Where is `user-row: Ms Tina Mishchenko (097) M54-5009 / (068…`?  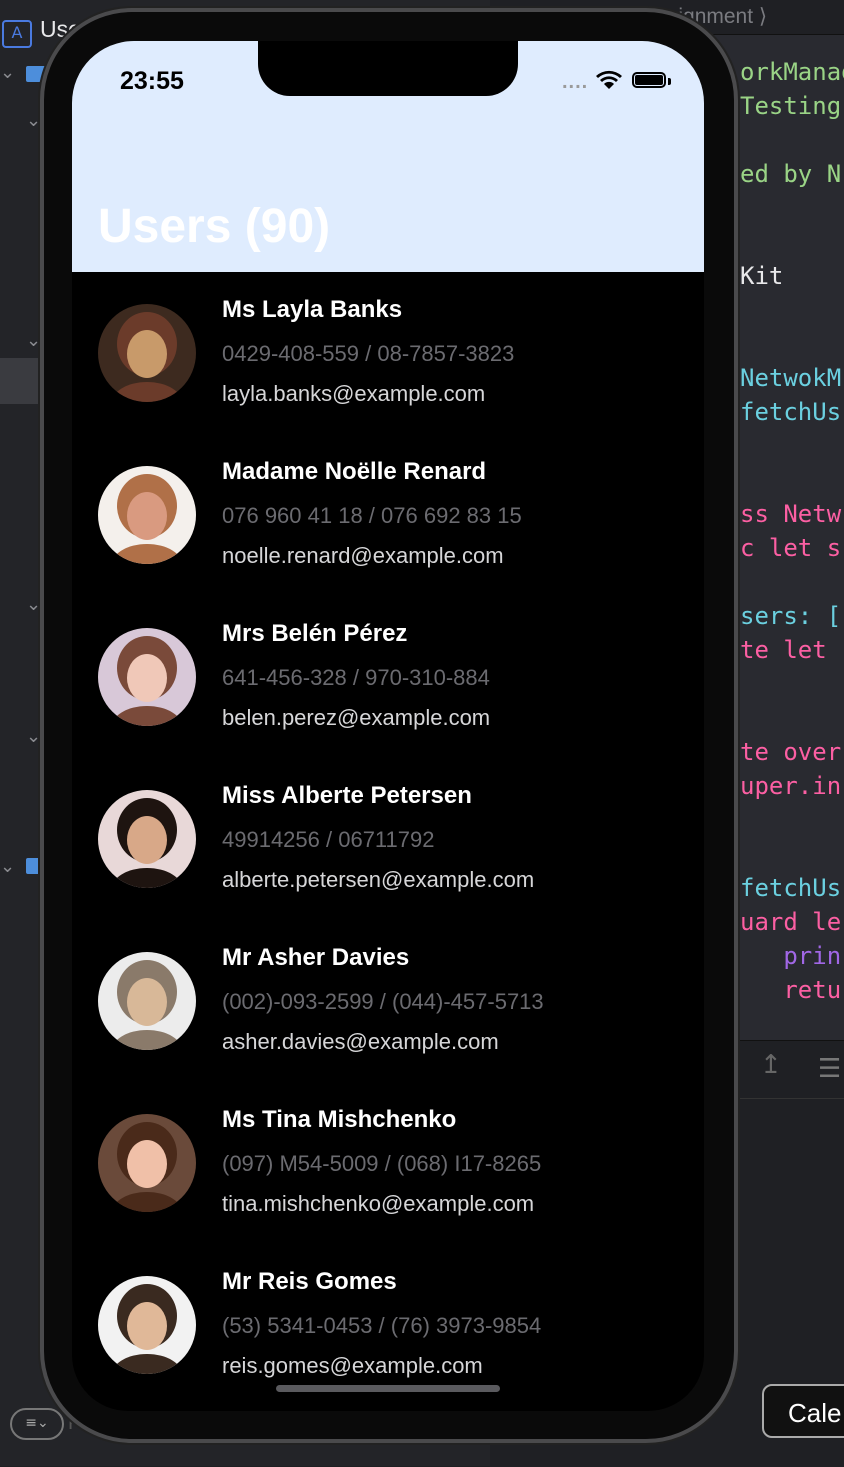
user-row: Ms Tina Mishchenko (097) M54-5009 / (068… is located at coordinates (388, 1163).